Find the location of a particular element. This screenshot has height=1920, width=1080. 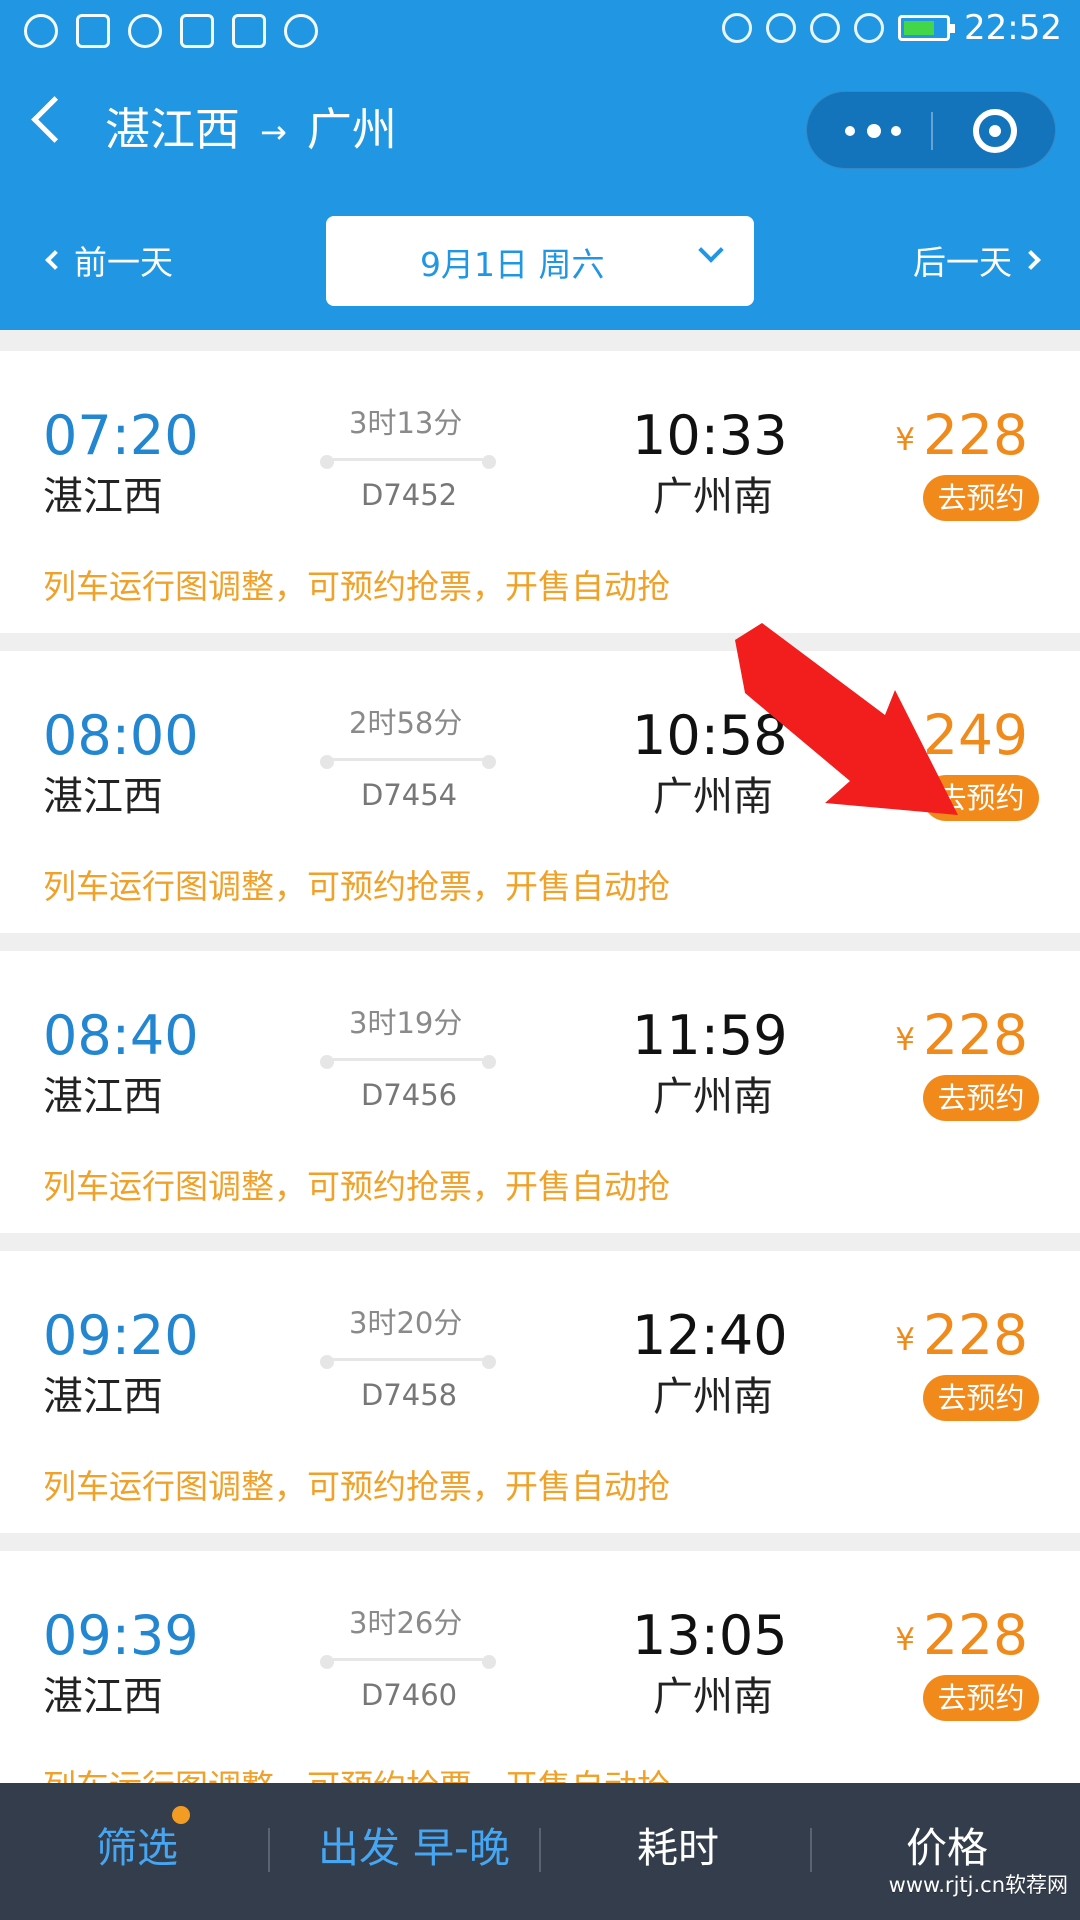

price-value: 249 is located at coordinates (975, 735).